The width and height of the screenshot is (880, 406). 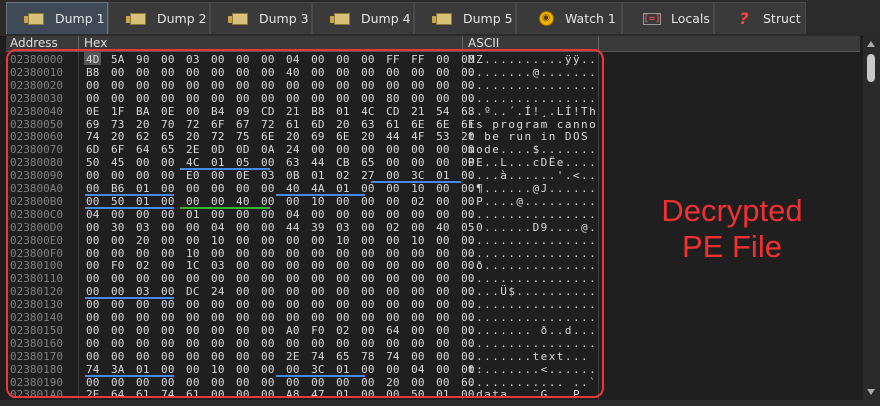 I want to click on scroll-thumb, so click(x=871, y=68).